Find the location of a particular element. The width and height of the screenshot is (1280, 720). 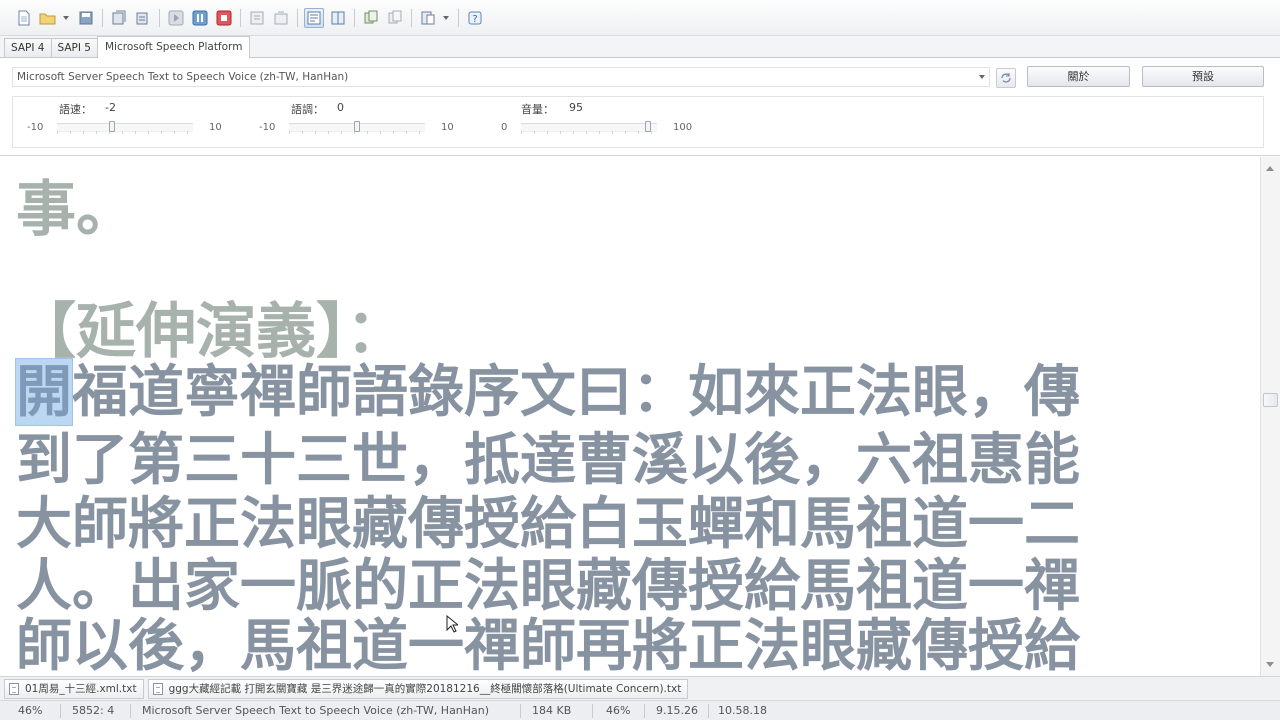

pitch-slider is located at coordinates (357, 127).